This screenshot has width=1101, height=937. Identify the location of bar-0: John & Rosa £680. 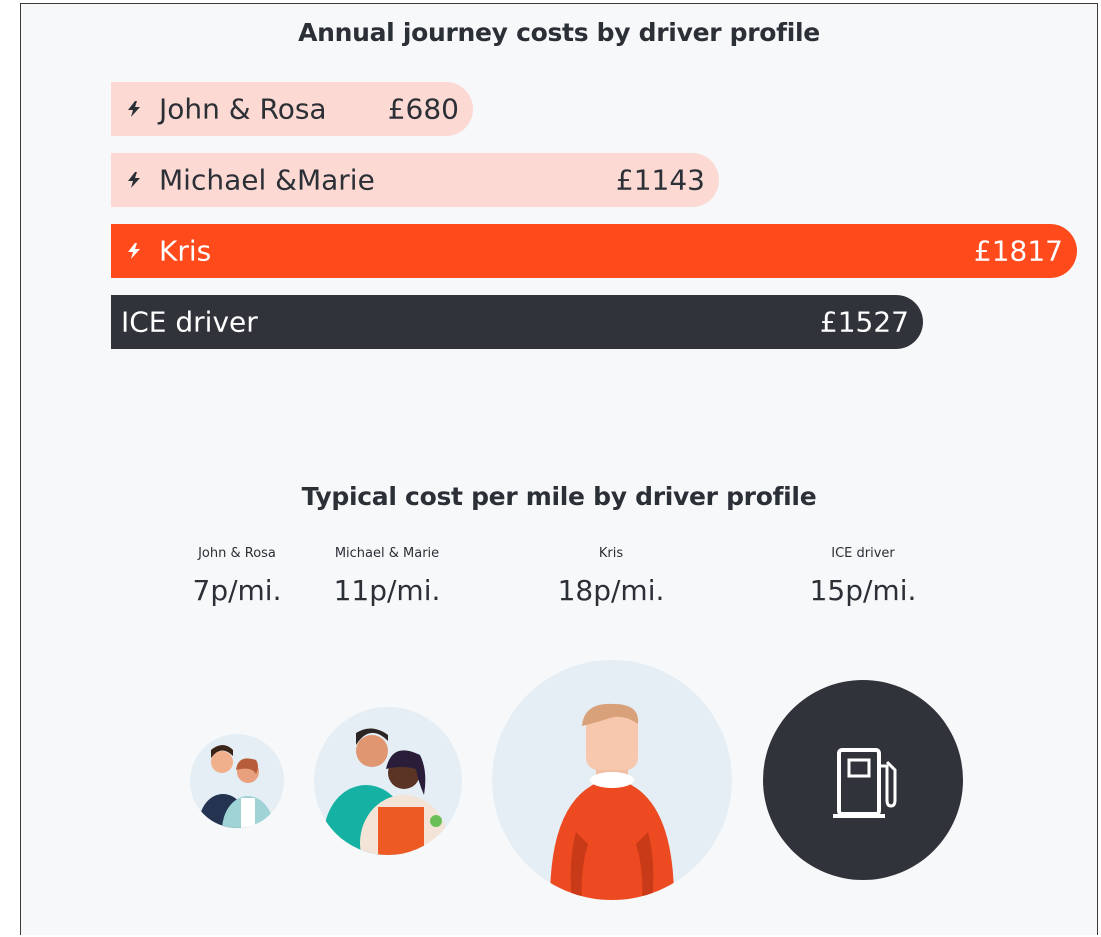
(292, 109).